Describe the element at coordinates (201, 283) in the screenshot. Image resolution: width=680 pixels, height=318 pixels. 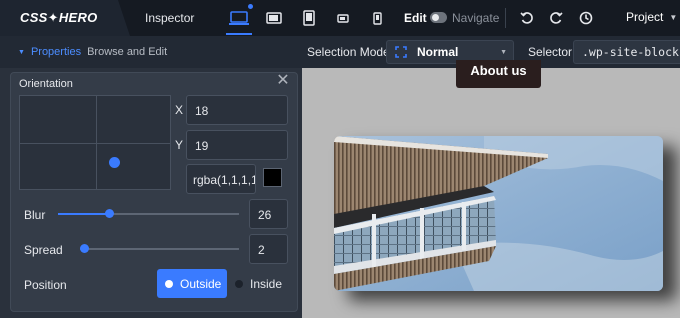
I see `outside-label: Outside` at that location.